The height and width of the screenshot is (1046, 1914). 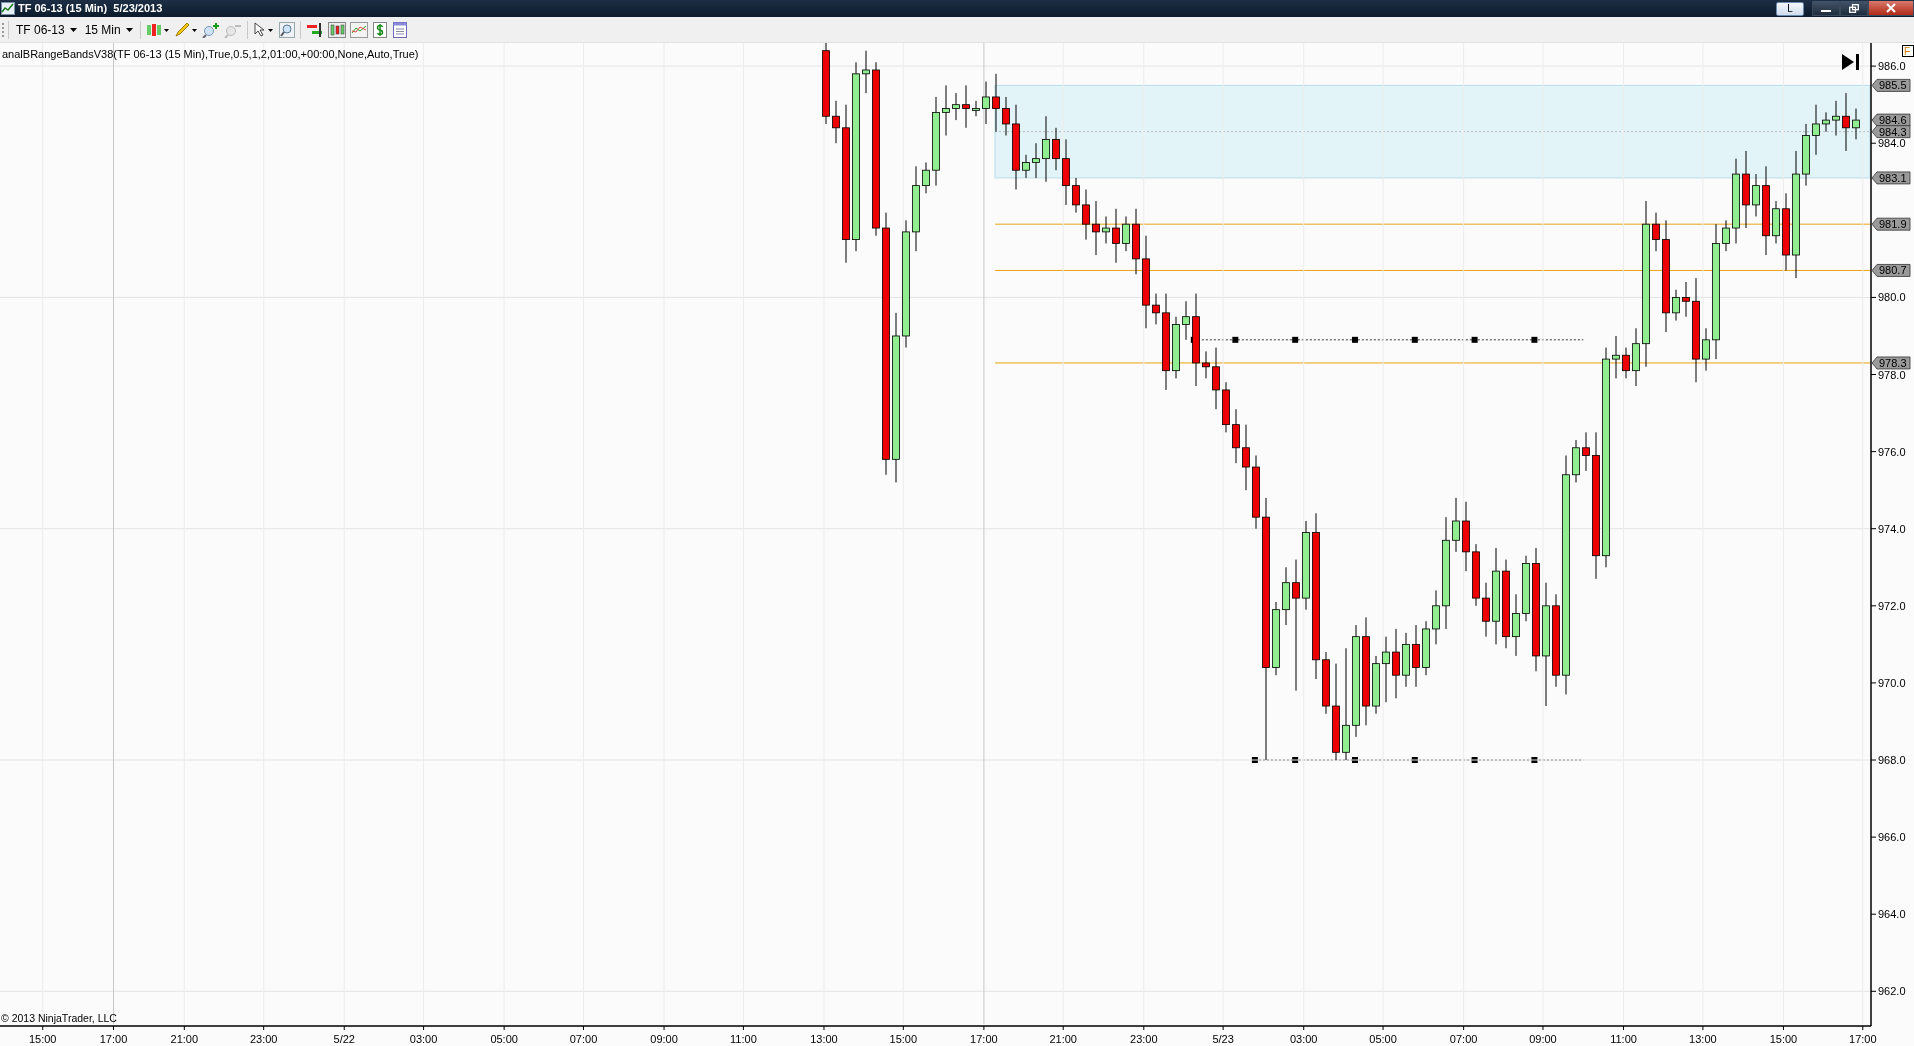 I want to click on corner-label: F, so click(x=1908, y=51).